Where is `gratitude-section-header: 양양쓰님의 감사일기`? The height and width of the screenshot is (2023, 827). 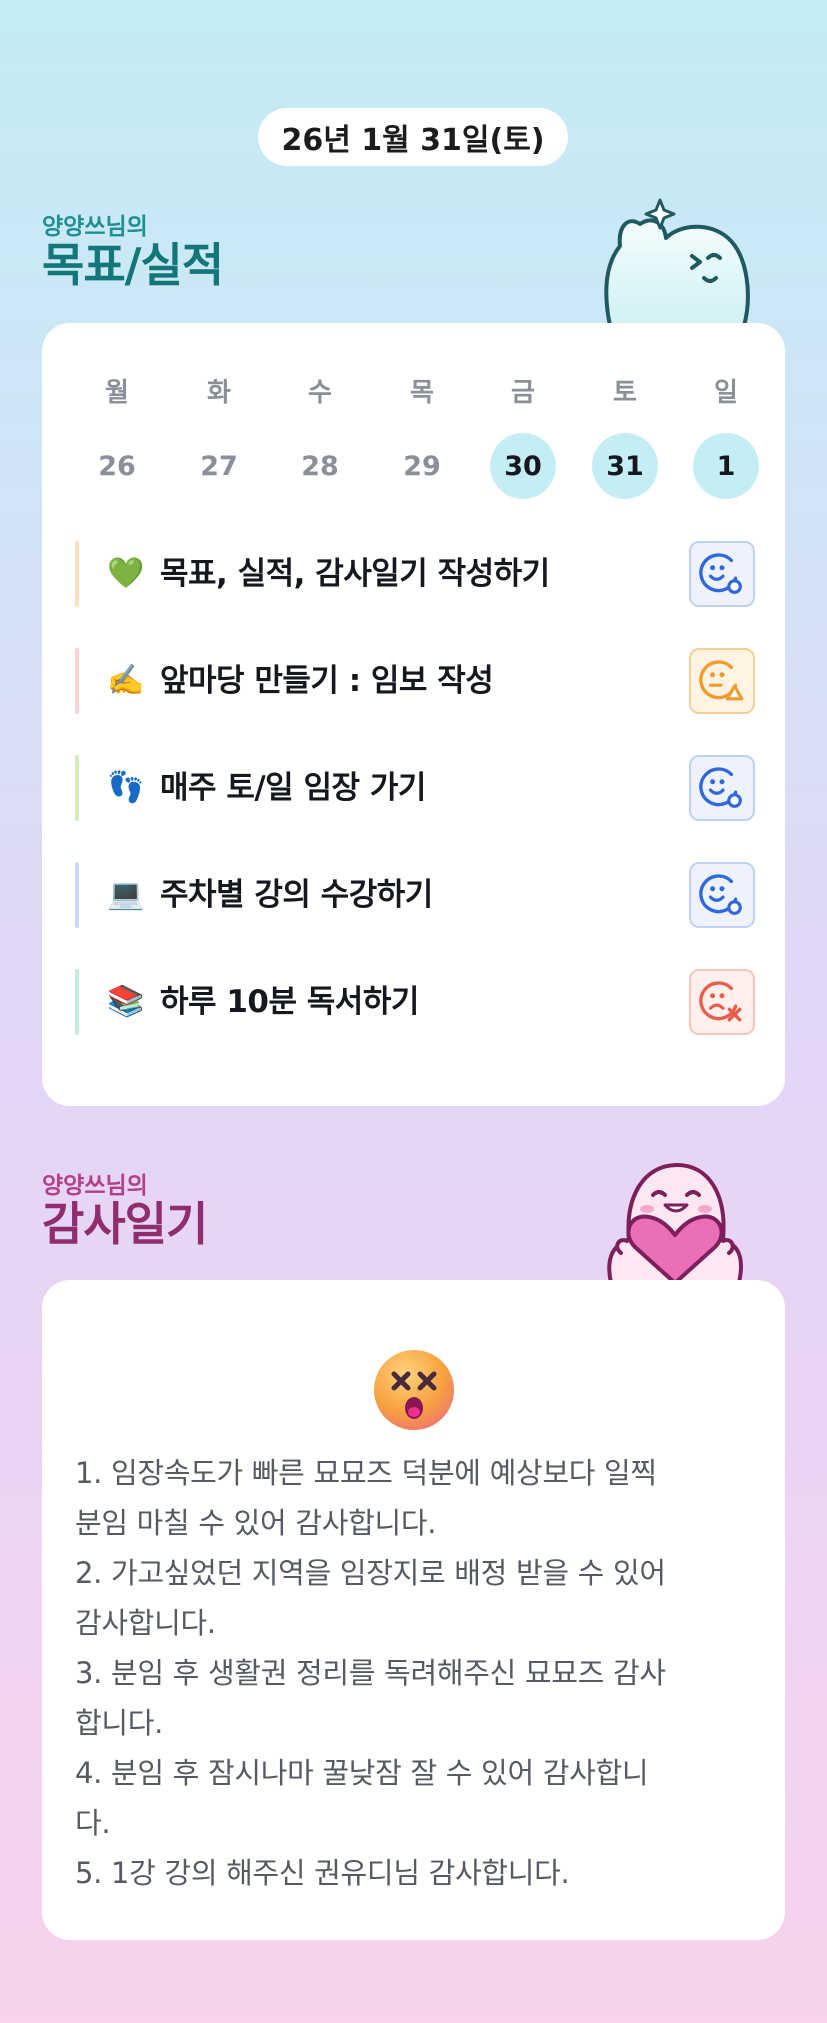
gratitude-section-header: 양양쓰님의 감사일기 is located at coordinates (125, 1208).